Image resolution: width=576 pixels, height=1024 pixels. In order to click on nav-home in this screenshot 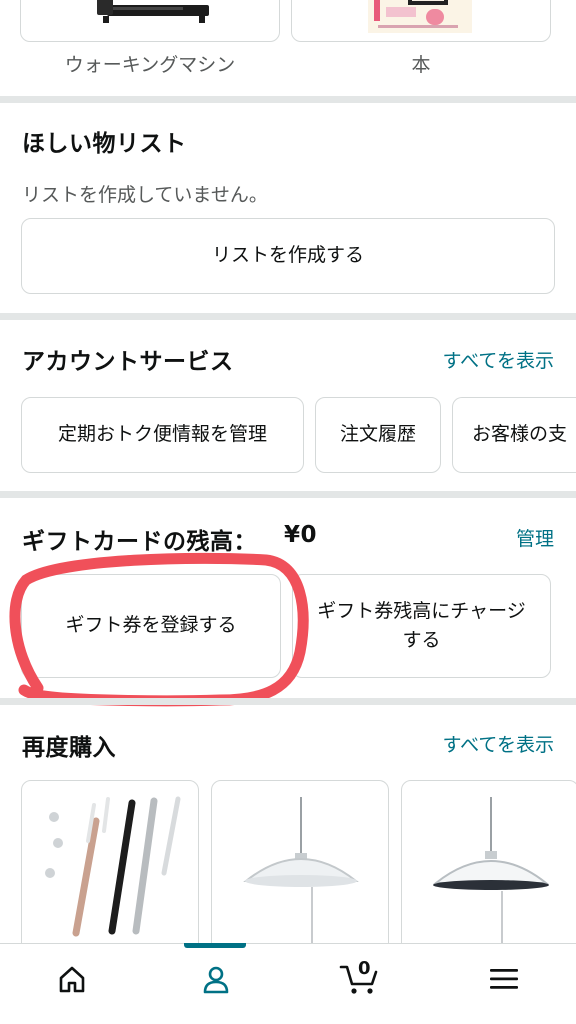, I will do `click(72, 979)`.